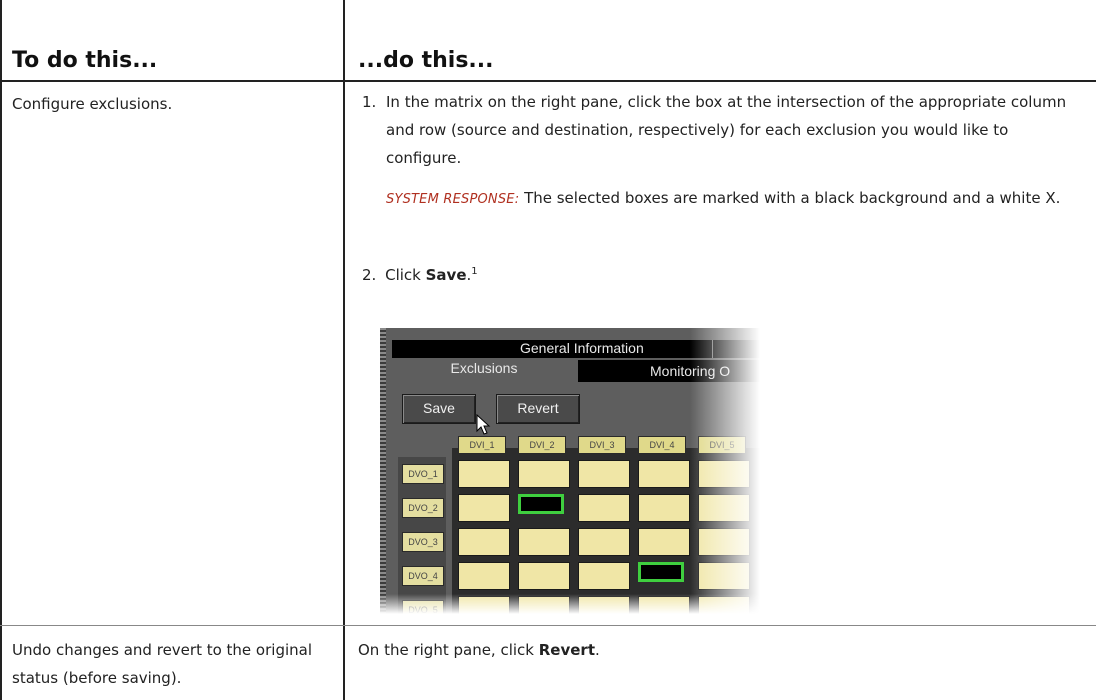 Image resolution: width=1096 pixels, height=700 pixels. What do you see at coordinates (548, 81) in the screenshot?
I see `header-rule` at bounding box center [548, 81].